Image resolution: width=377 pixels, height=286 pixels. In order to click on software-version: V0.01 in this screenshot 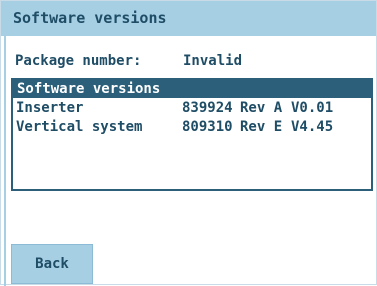, I will do `click(312, 108)`.